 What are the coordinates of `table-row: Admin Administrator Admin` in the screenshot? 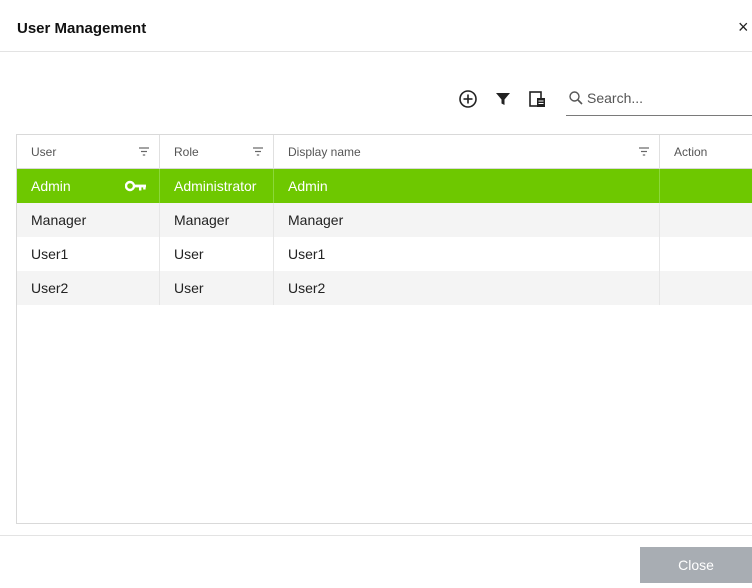 It's located at (384, 186).